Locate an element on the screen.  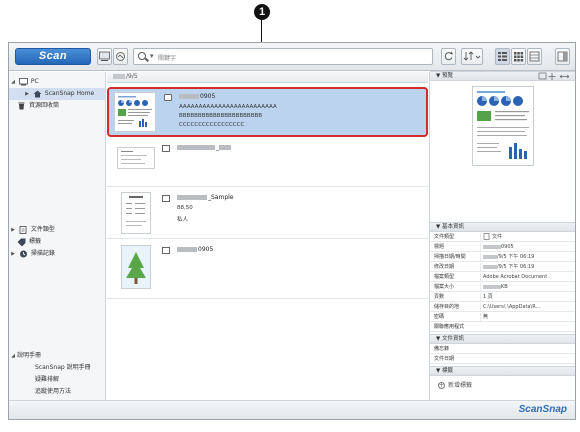
prop-row: 備忘錄 is located at coordinates (502, 349).